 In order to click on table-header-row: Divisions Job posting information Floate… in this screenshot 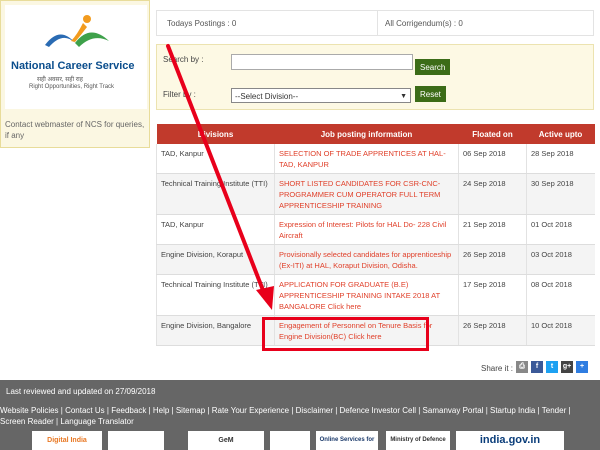, I will do `click(375, 134)`.